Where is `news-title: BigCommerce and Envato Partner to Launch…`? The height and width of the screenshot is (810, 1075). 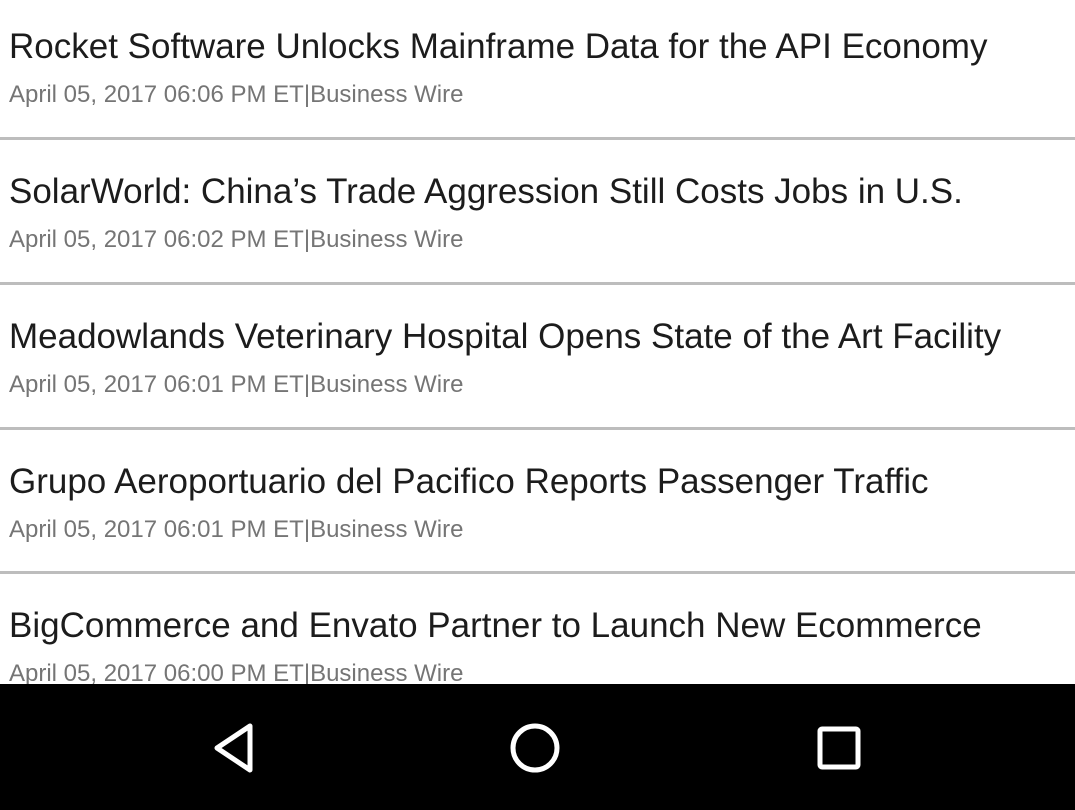
news-title: BigCommerce and Envato Partner to Launch… is located at coordinates (495, 625).